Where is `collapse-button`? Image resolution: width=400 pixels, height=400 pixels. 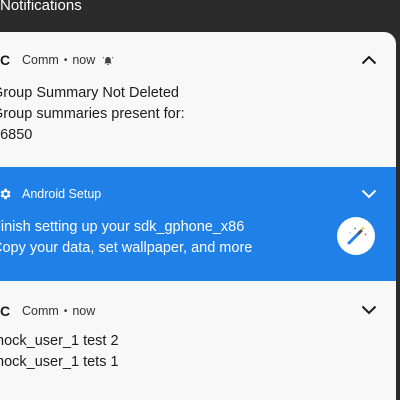
collapse-button is located at coordinates (369, 60).